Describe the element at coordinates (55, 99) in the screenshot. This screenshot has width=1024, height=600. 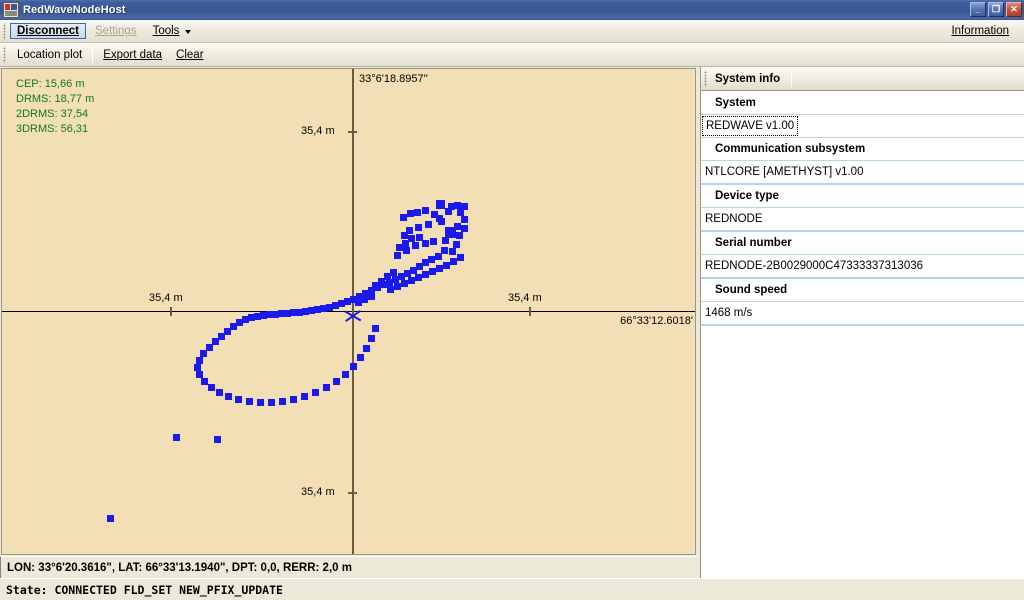
I see `stat-drms: DRMS: 18,77 m` at that location.